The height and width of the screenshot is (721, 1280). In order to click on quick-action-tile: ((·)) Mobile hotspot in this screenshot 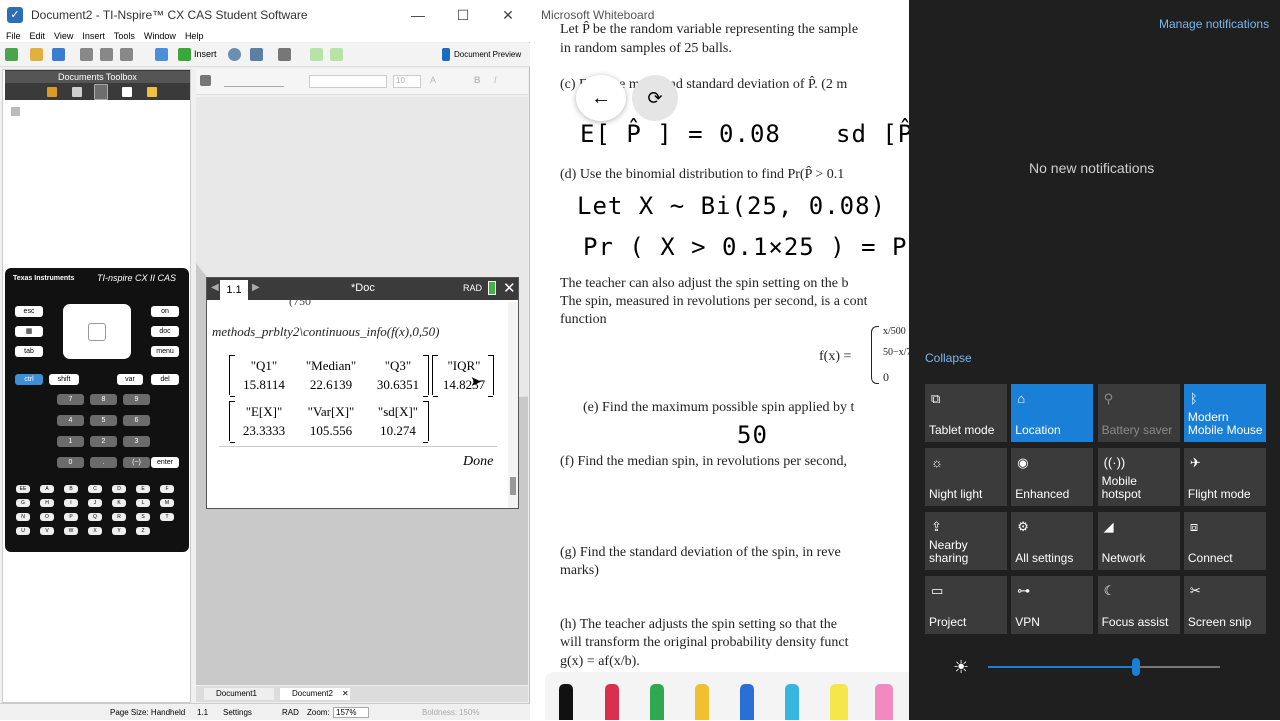, I will do `click(1138, 477)`.